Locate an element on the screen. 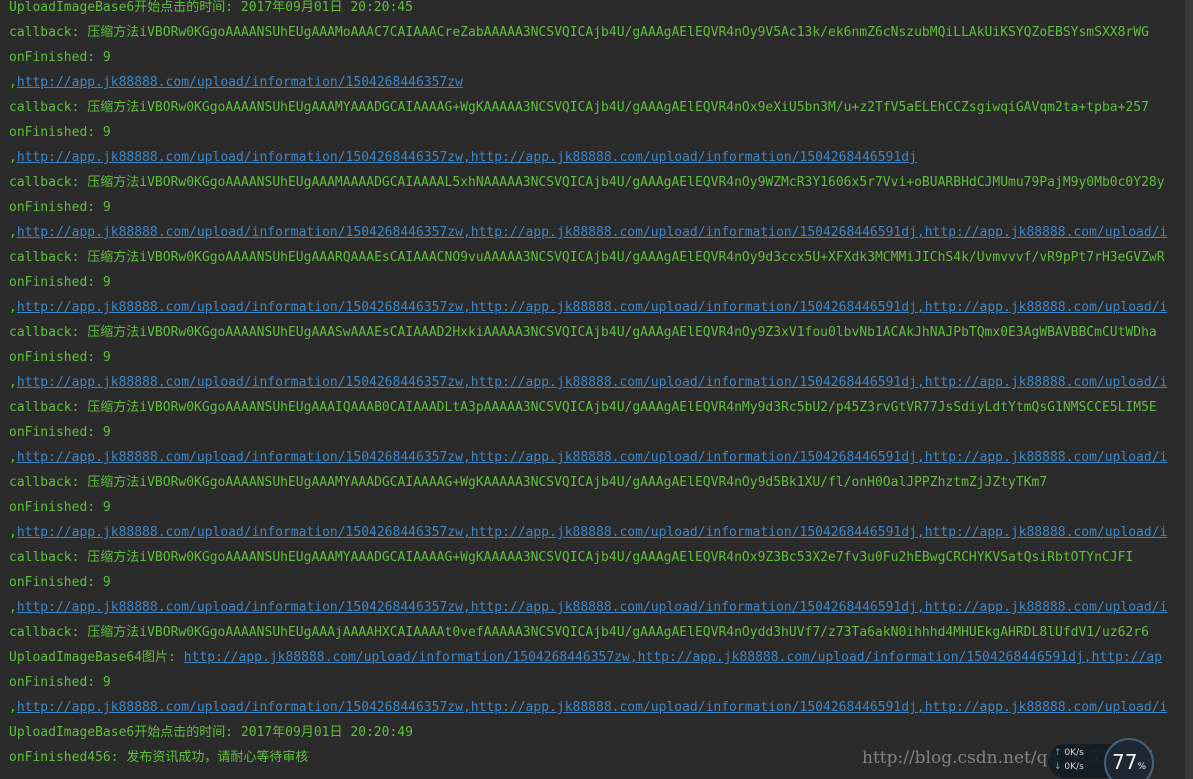  gauge-value: 77 is located at coordinates (1124, 762).